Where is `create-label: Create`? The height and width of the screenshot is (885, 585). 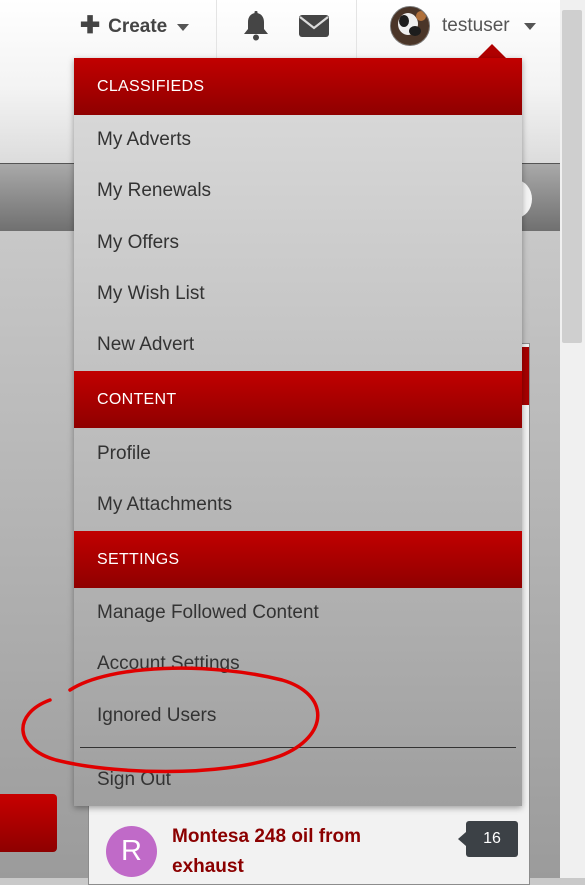 create-label: Create is located at coordinates (138, 26).